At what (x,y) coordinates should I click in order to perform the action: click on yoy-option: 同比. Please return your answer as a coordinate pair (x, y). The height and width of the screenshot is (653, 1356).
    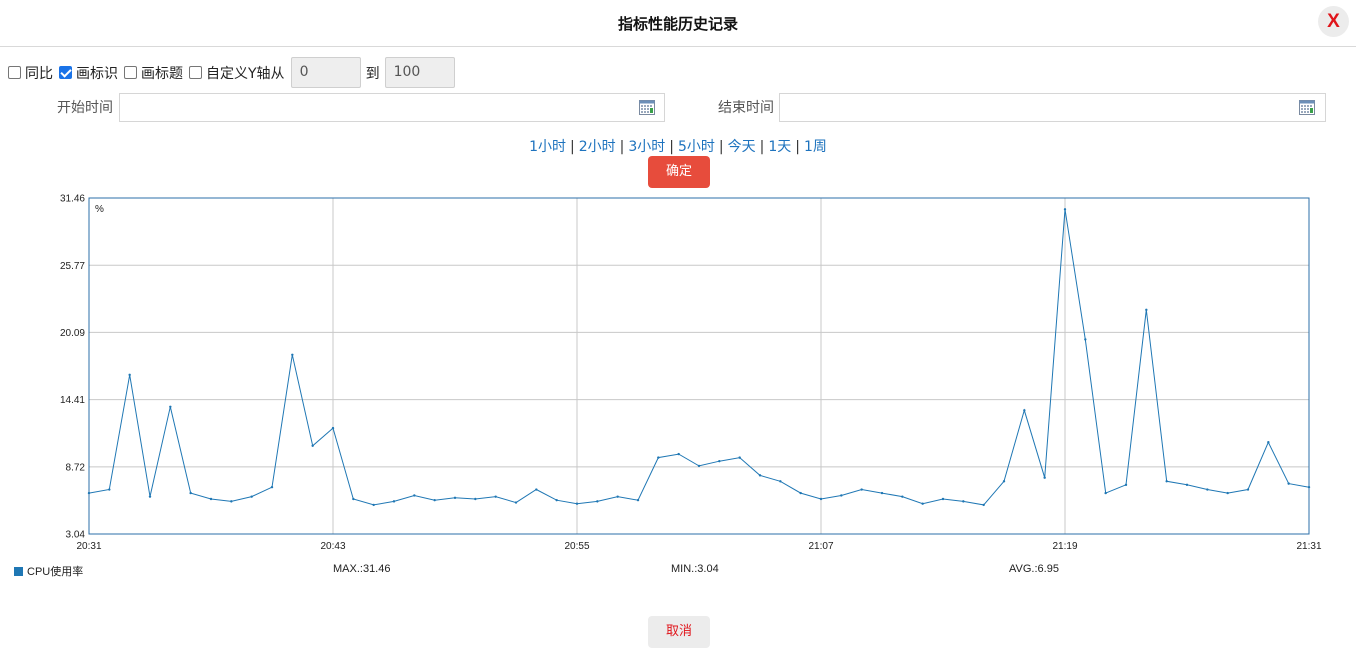
    Looking at the image, I should click on (30, 73).